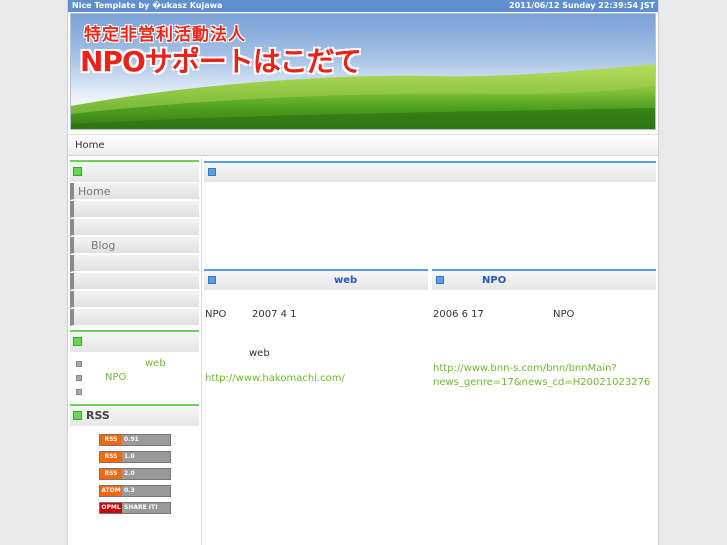 Image resolution: width=727 pixels, height=545 pixels. What do you see at coordinates (221, 61) in the screenshot?
I see `site-title: NPOサポートはこだて` at bounding box center [221, 61].